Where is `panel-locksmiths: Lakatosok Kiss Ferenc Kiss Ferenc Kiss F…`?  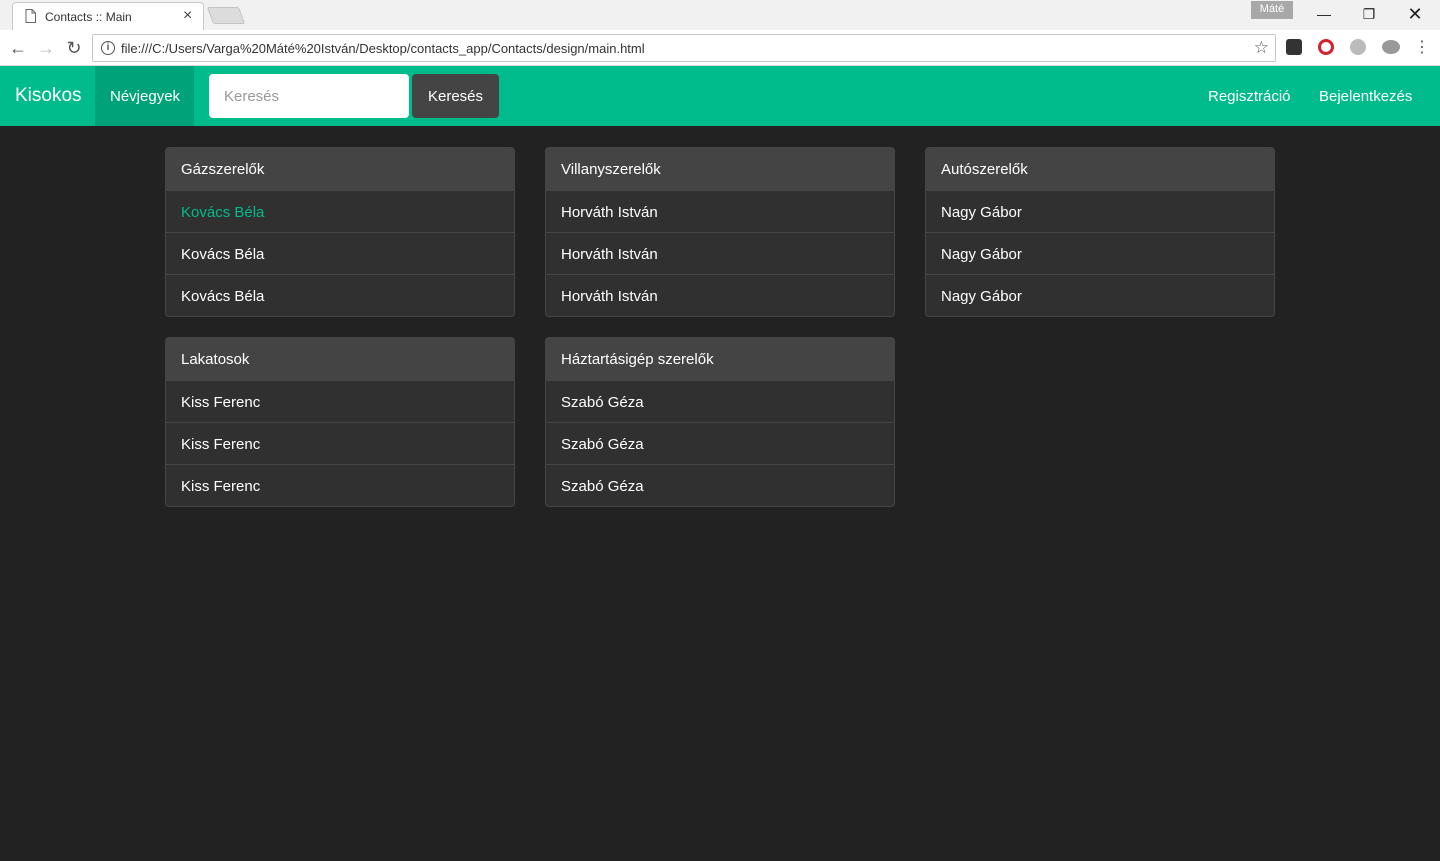 panel-locksmiths: Lakatosok Kiss Ferenc Kiss Ferenc Kiss F… is located at coordinates (340, 422).